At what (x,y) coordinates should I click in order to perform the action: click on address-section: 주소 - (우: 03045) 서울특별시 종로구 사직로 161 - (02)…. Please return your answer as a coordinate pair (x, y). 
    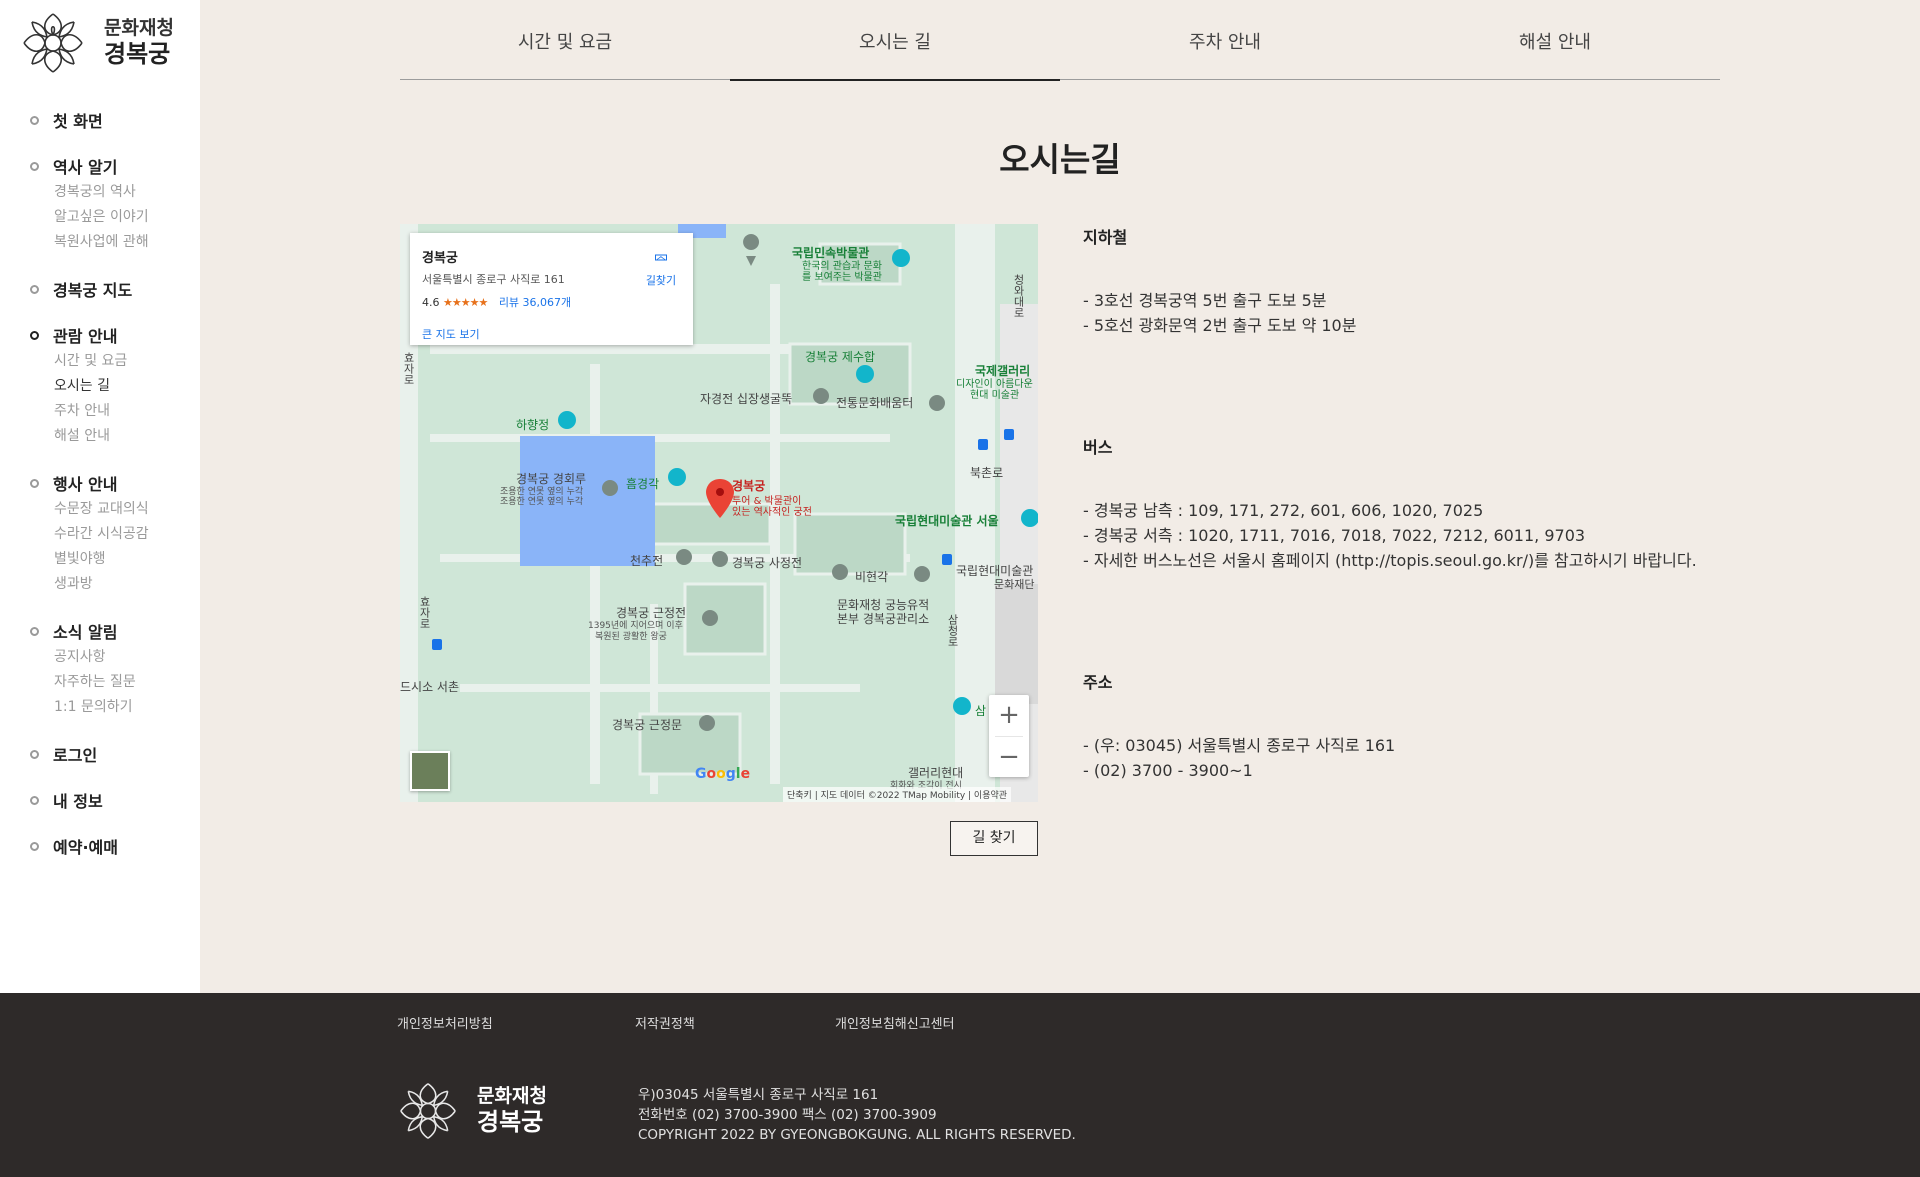
    Looking at the image, I should click on (1239, 726).